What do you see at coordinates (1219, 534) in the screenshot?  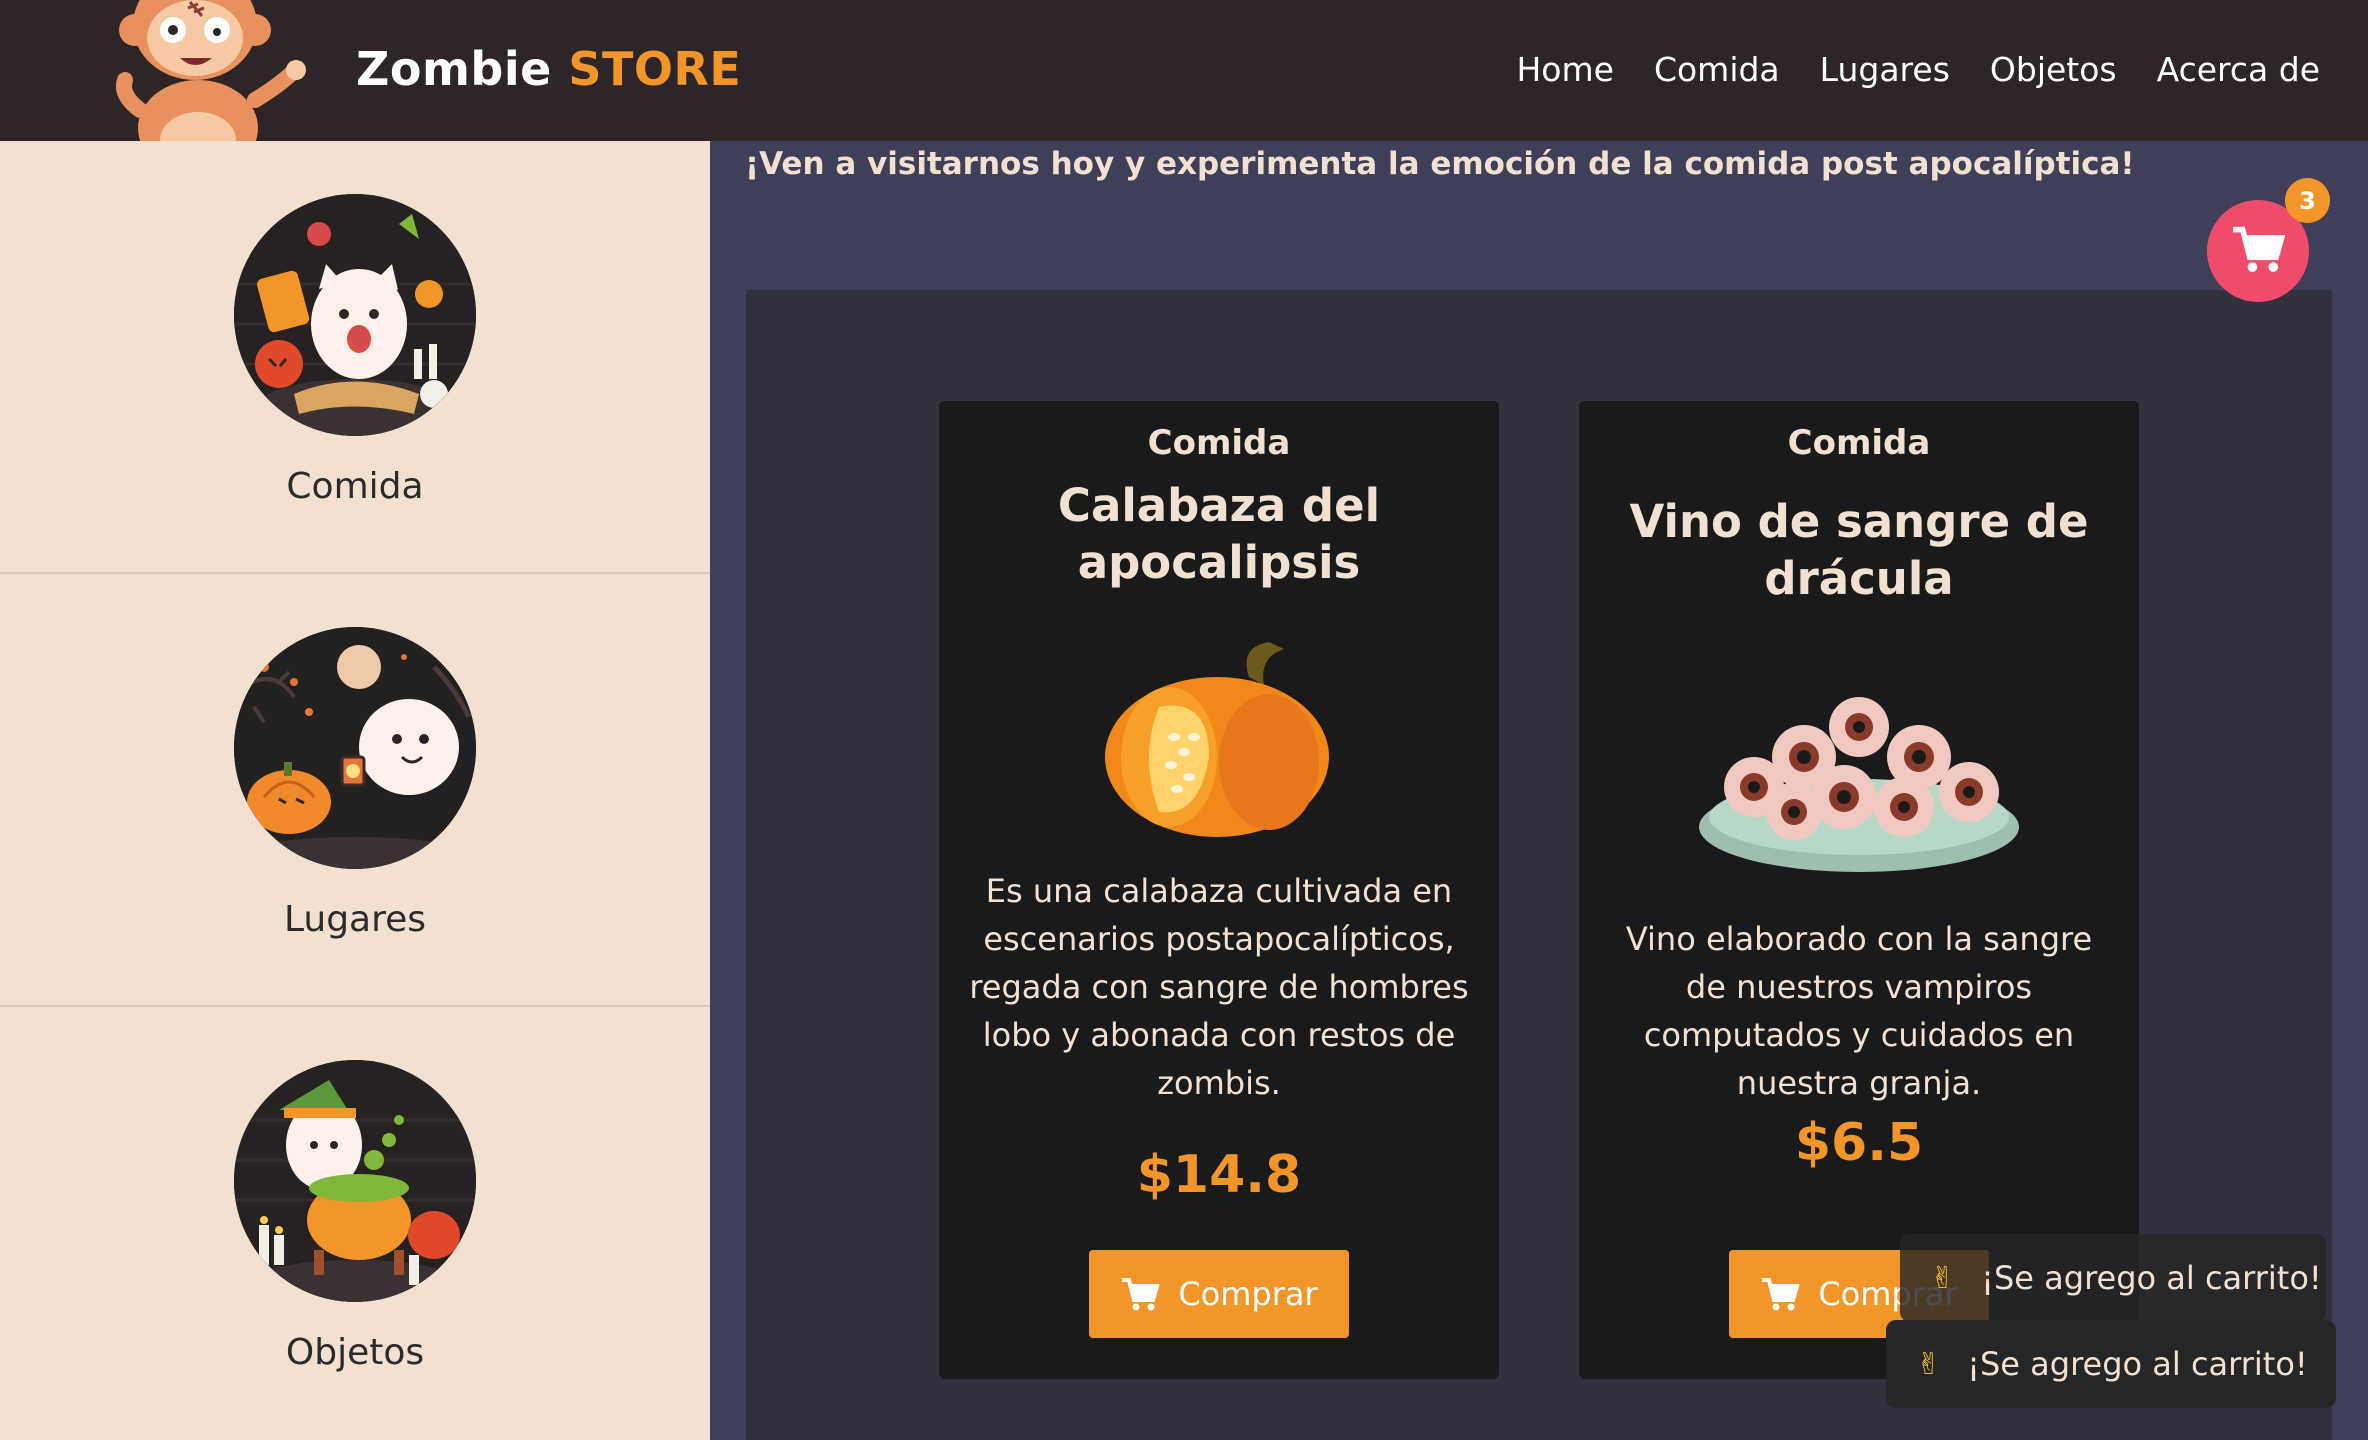 I see `product-title: Calabaza del apocalipsis` at bounding box center [1219, 534].